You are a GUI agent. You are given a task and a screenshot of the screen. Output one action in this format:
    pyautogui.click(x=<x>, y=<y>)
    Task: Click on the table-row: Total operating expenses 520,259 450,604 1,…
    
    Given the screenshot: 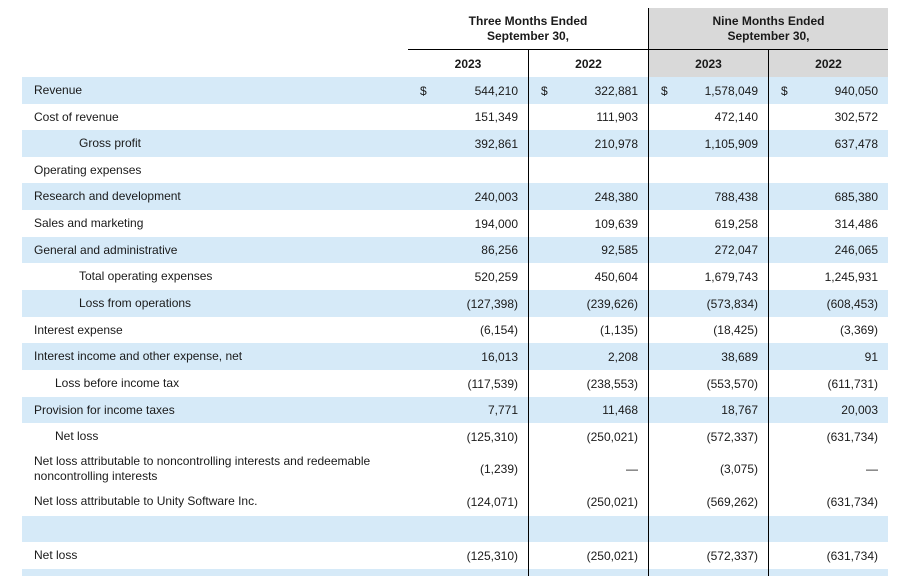 What is the action you would take?
    pyautogui.click(x=455, y=276)
    